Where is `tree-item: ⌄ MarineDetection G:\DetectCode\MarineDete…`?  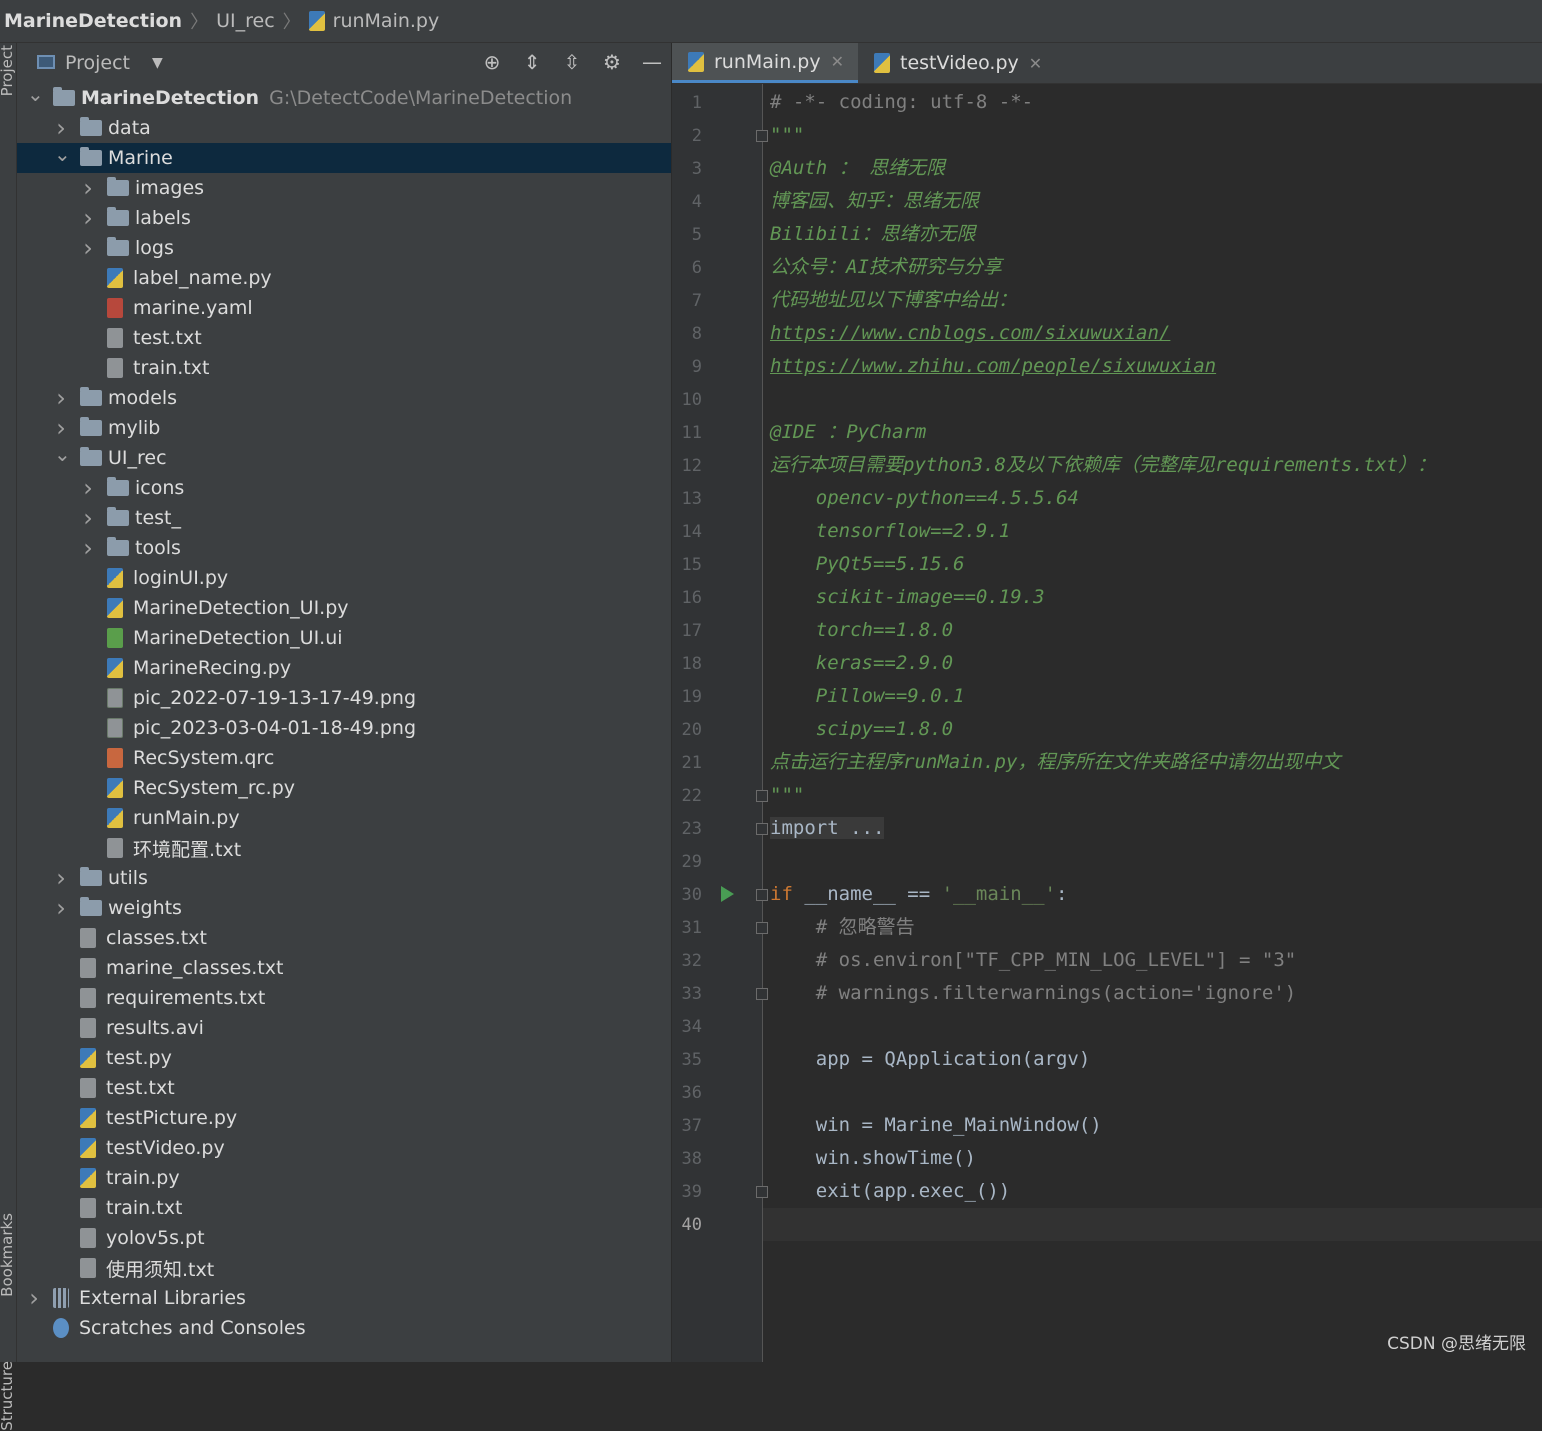
tree-item: ⌄ MarineDetection G:\DetectCode\MarineDete… is located at coordinates (344, 97).